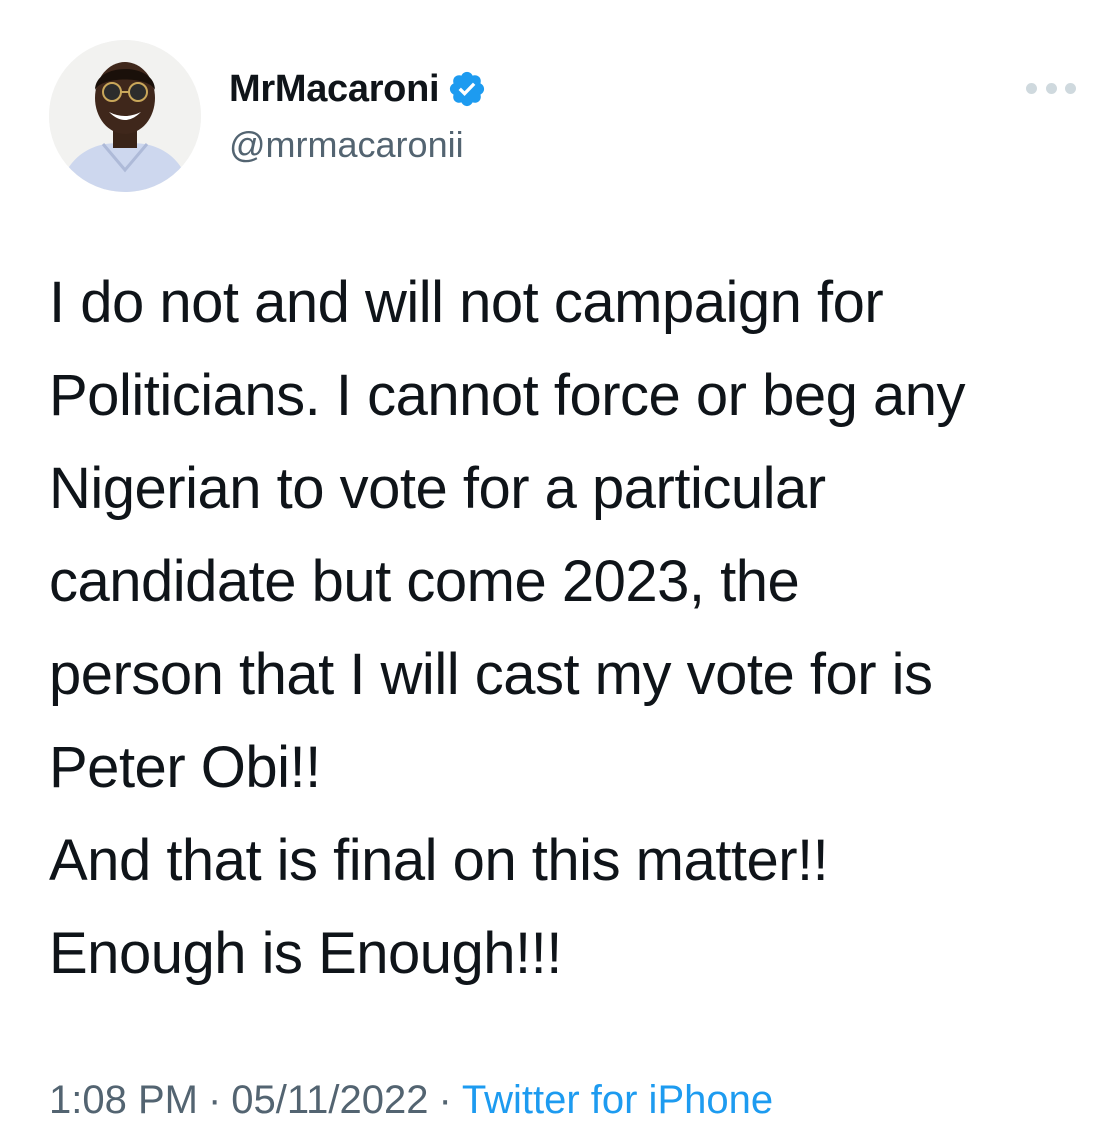 Image resolution: width=1103 pixels, height=1136 pixels. Describe the element at coordinates (123, 1100) in the screenshot. I see `tweet-time: 1:08 PM` at that location.